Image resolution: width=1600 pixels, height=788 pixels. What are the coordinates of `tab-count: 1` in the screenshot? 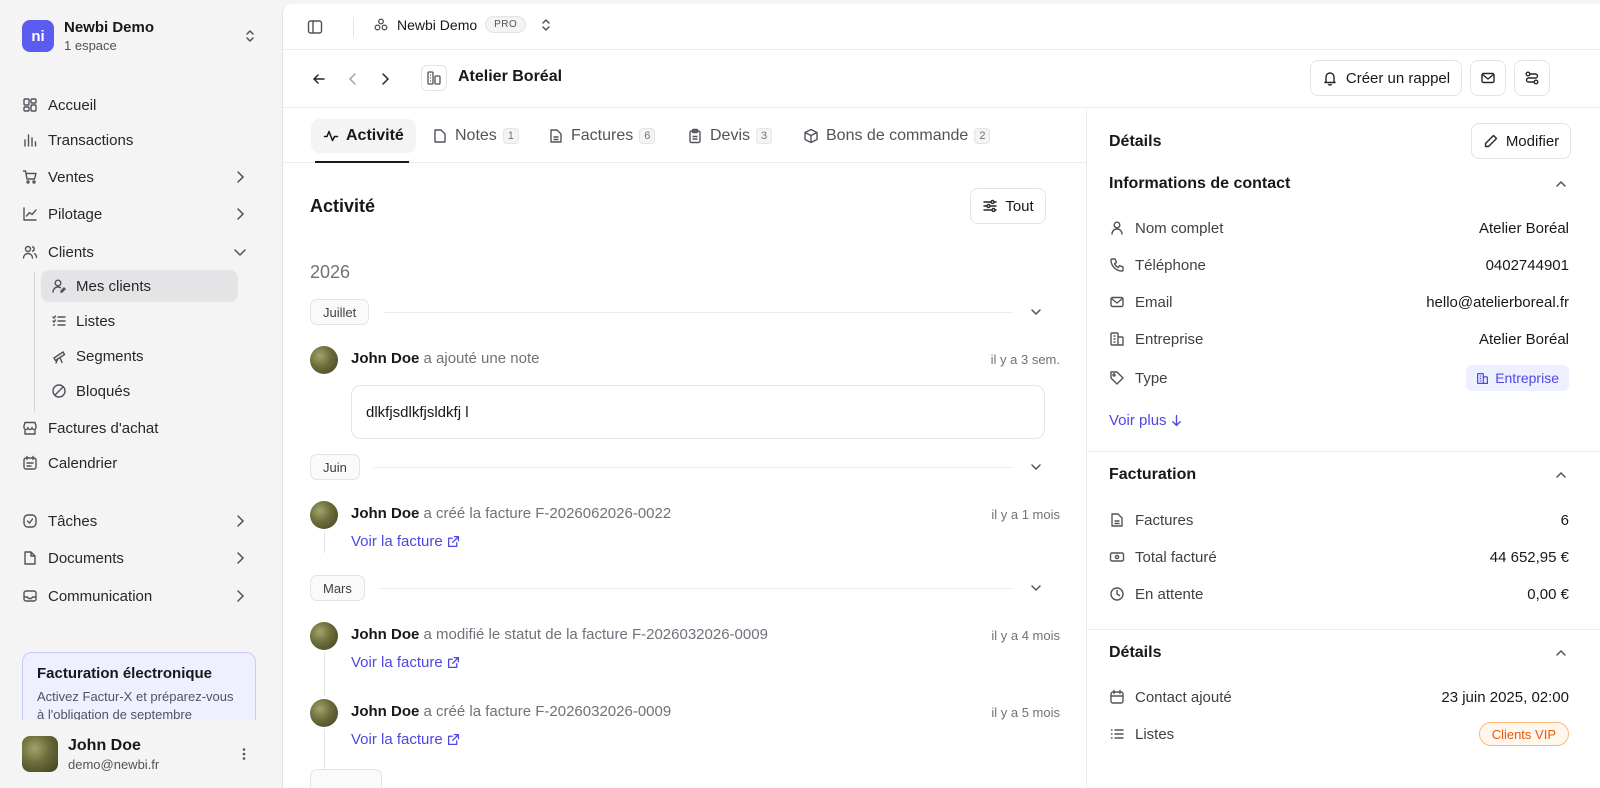 It's located at (510, 136).